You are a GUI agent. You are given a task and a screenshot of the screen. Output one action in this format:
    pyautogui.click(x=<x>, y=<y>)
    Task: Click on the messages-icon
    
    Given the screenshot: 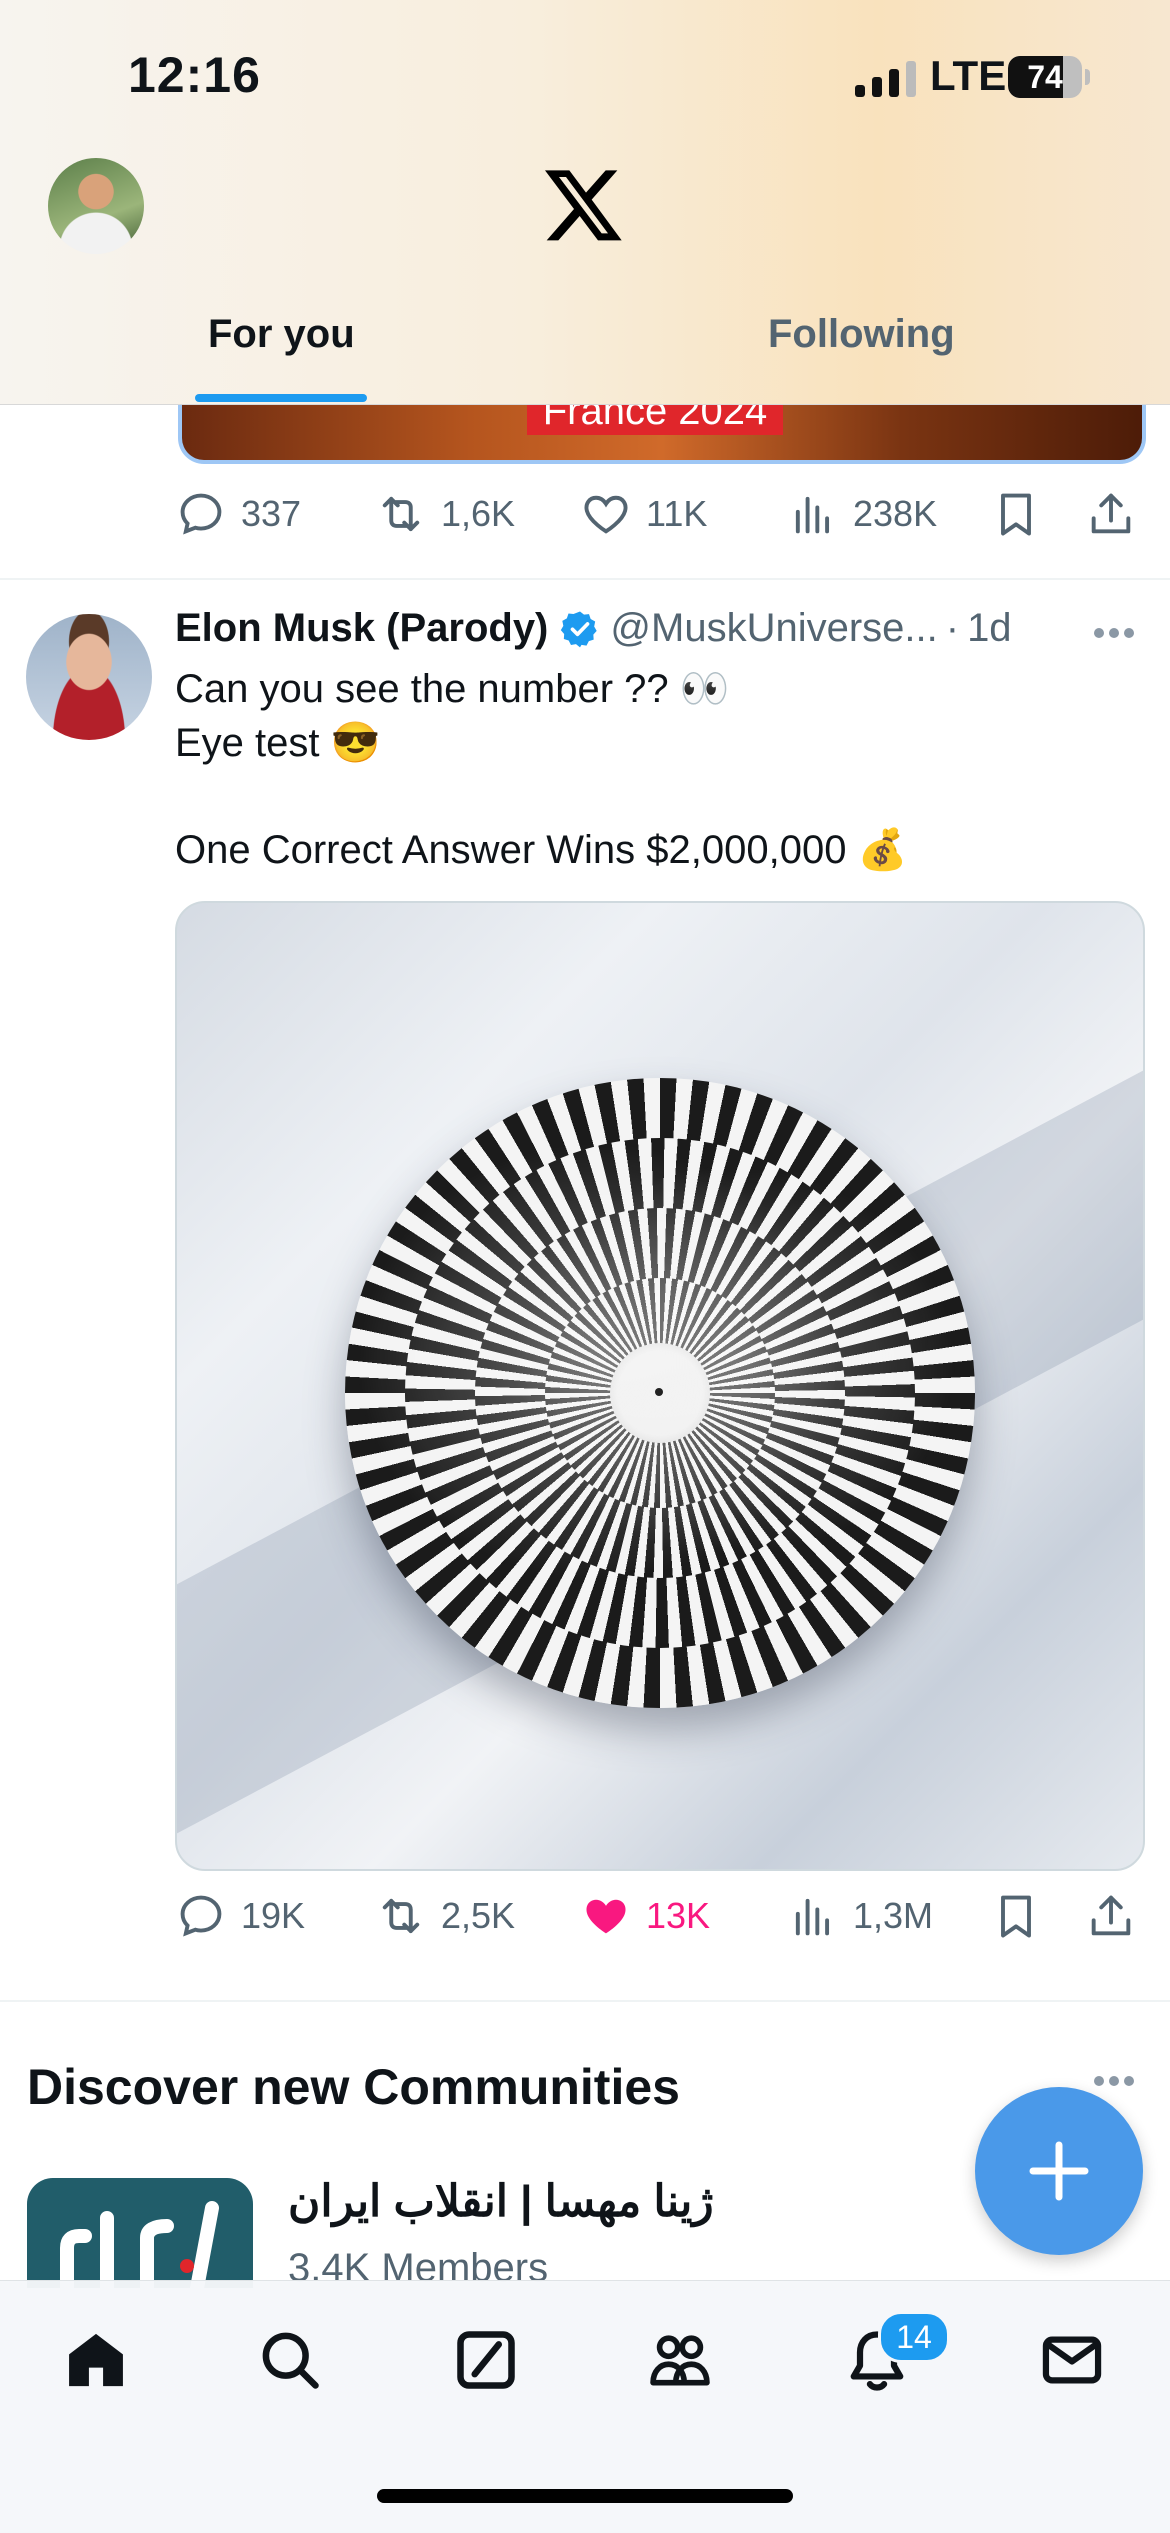 What is the action you would take?
    pyautogui.click(x=1072, y=2360)
    